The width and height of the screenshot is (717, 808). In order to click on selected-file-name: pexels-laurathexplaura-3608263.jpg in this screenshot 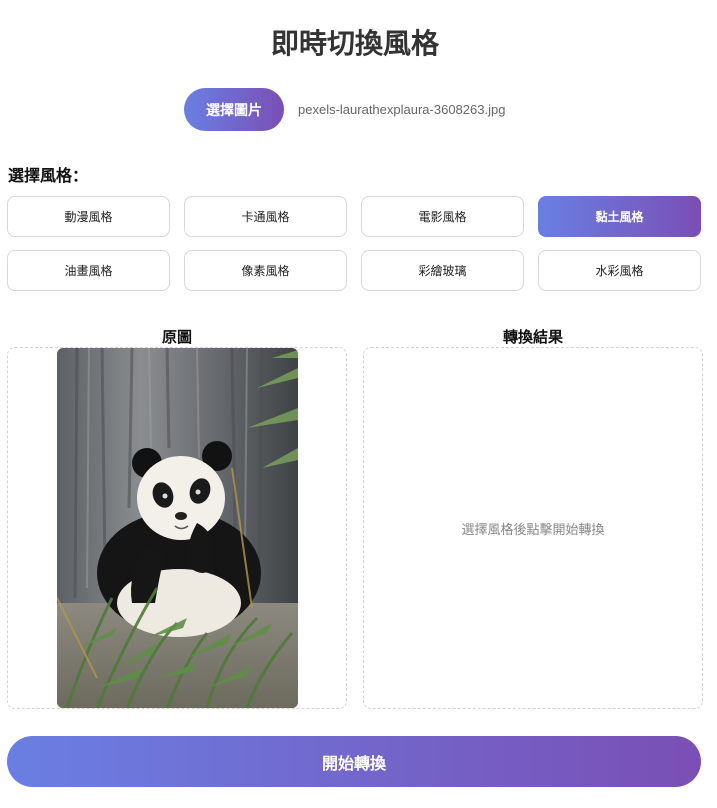, I will do `click(402, 109)`.